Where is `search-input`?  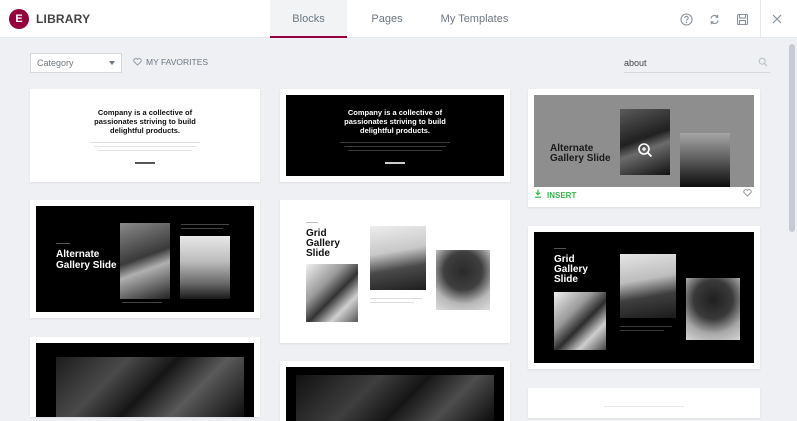
search-input is located at coordinates (679, 63).